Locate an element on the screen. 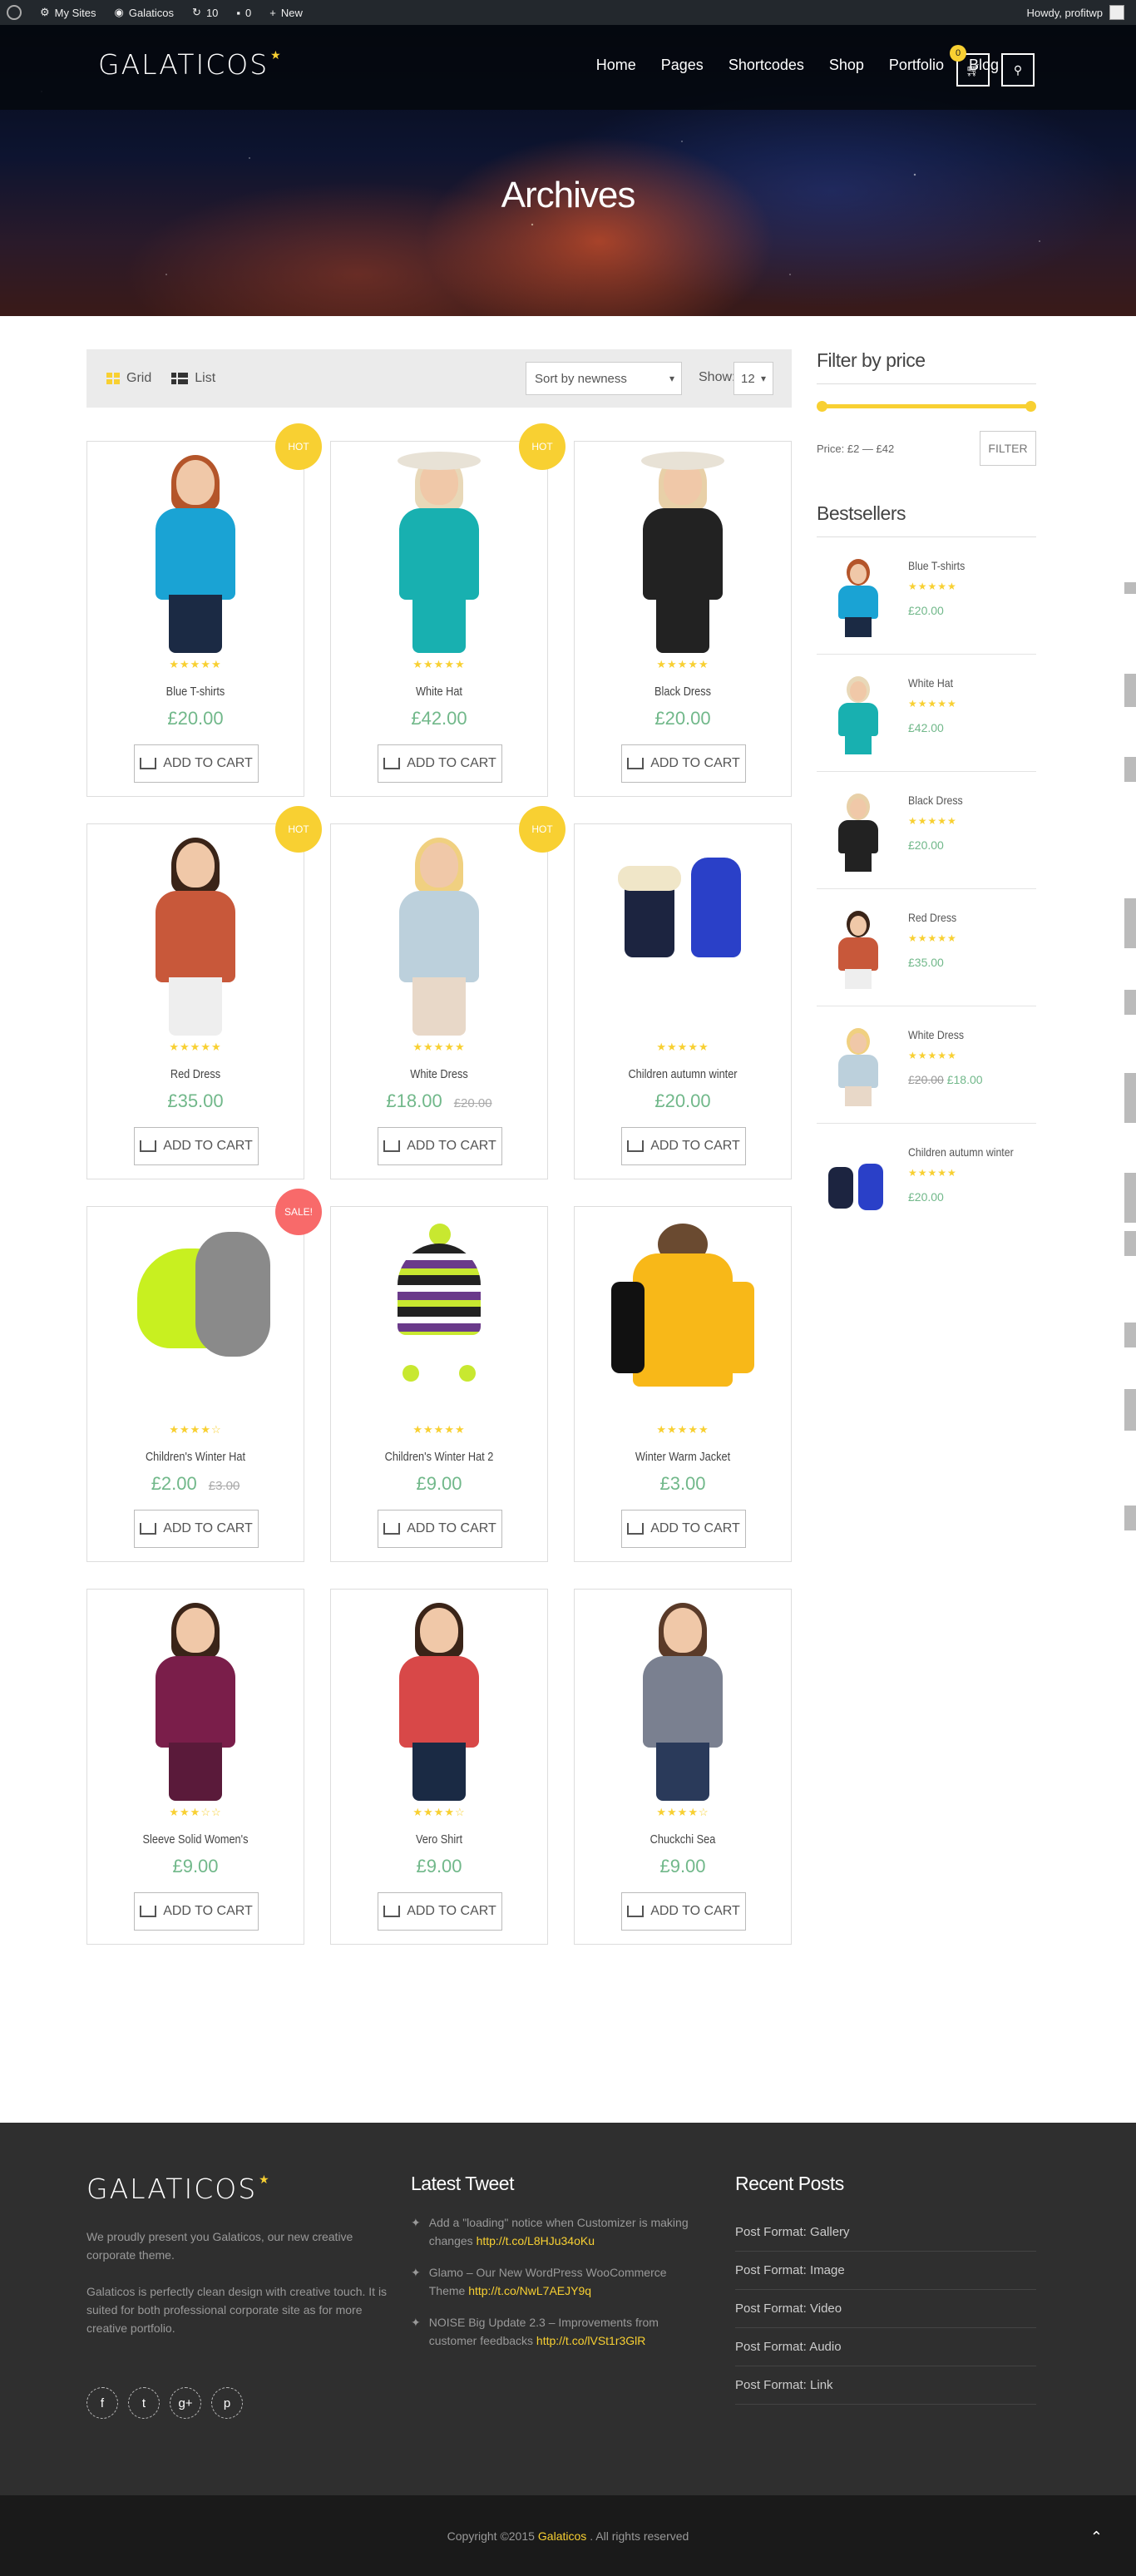 Image resolution: width=1136 pixels, height=2576 pixels. nav-item-pages: Pages is located at coordinates (682, 65).